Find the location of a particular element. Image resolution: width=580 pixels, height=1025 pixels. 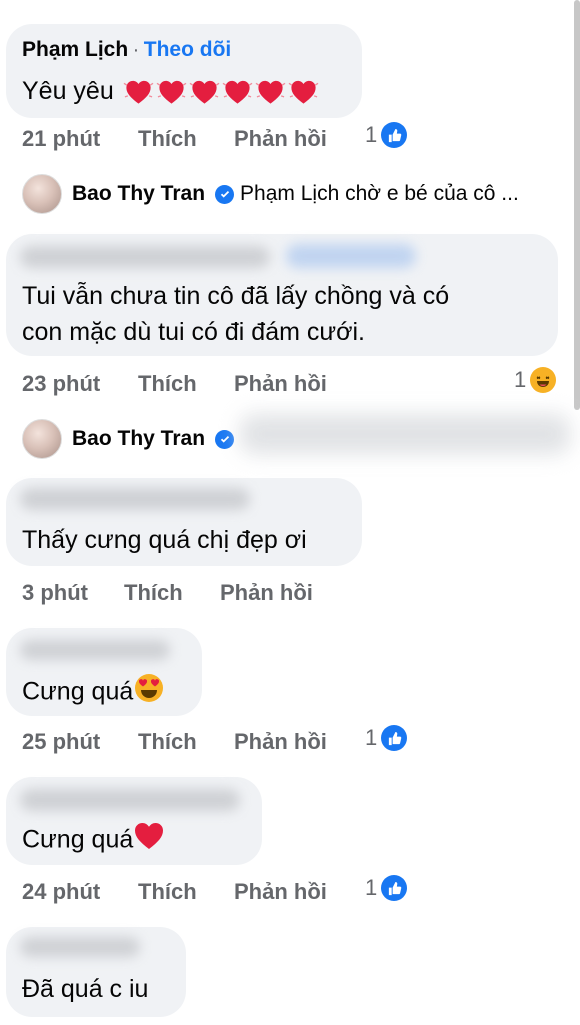

comment-time: 3 phút is located at coordinates (55, 592).